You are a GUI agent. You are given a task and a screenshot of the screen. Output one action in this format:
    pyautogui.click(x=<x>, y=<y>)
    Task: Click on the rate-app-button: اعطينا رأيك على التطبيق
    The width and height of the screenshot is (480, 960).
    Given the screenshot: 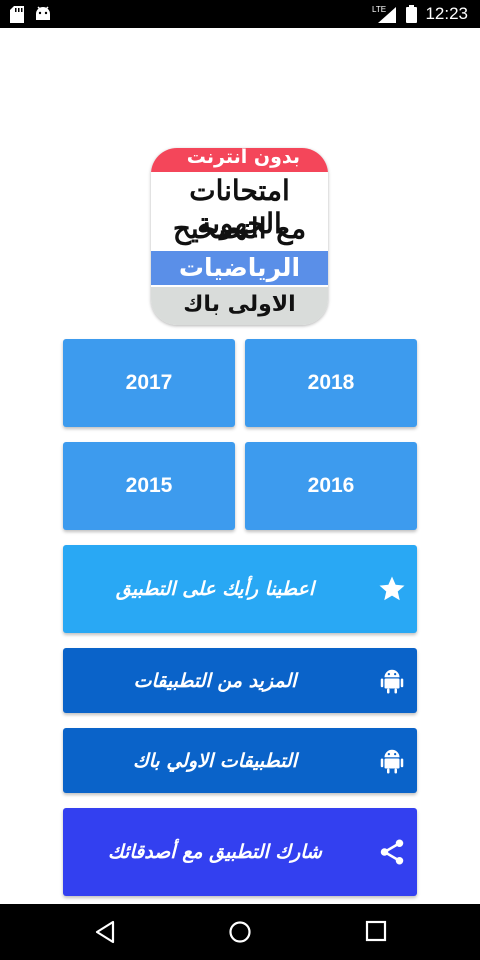 What is the action you would take?
    pyautogui.click(x=240, y=589)
    